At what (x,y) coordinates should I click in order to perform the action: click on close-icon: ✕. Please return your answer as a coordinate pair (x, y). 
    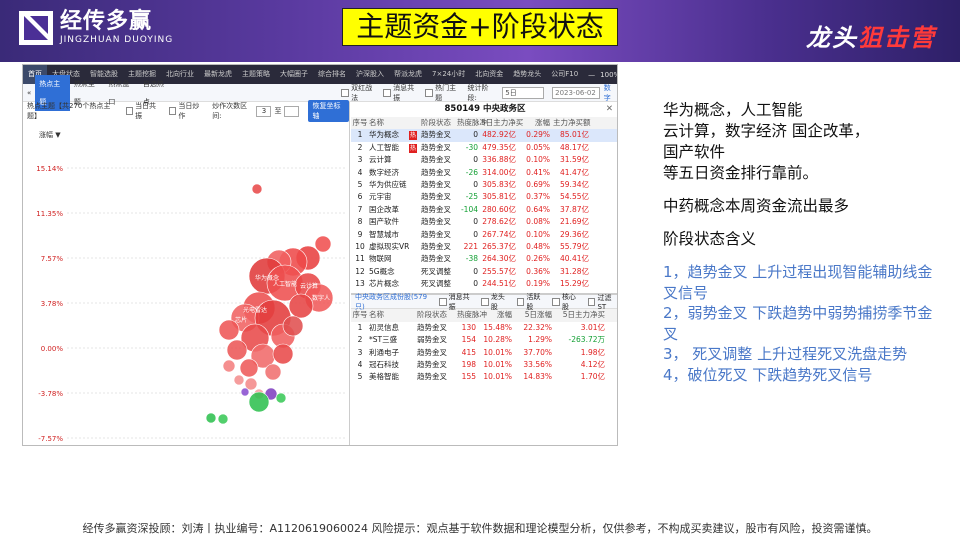
    Looking at the image, I should click on (609, 109).